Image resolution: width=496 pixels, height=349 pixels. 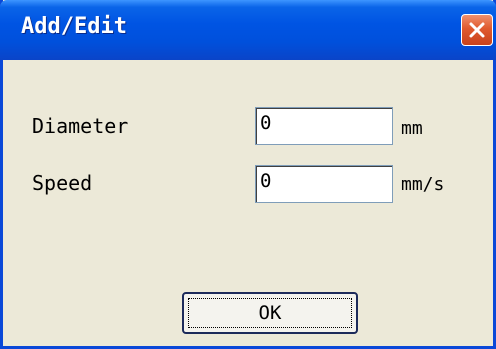 I want to click on diameter-label: Diameter, so click(x=80, y=126).